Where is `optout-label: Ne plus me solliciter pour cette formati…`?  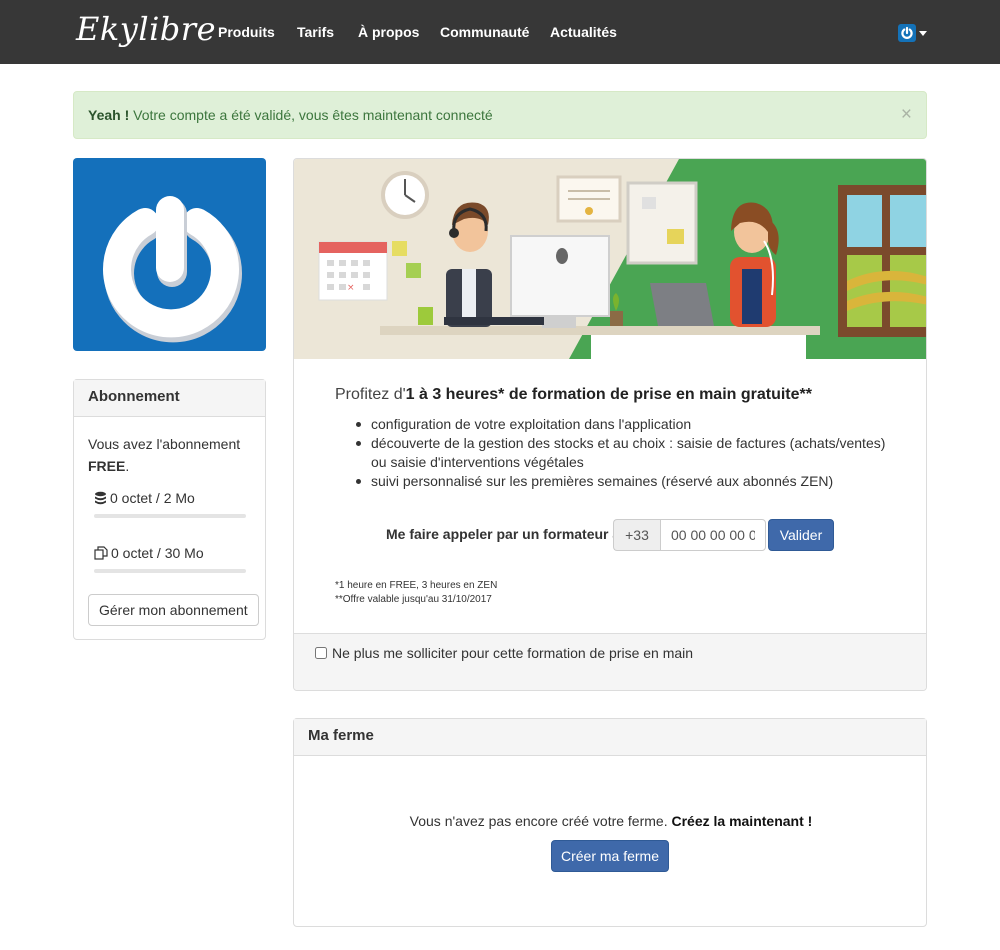 optout-label: Ne plus me solliciter pour cette formati… is located at coordinates (513, 653).